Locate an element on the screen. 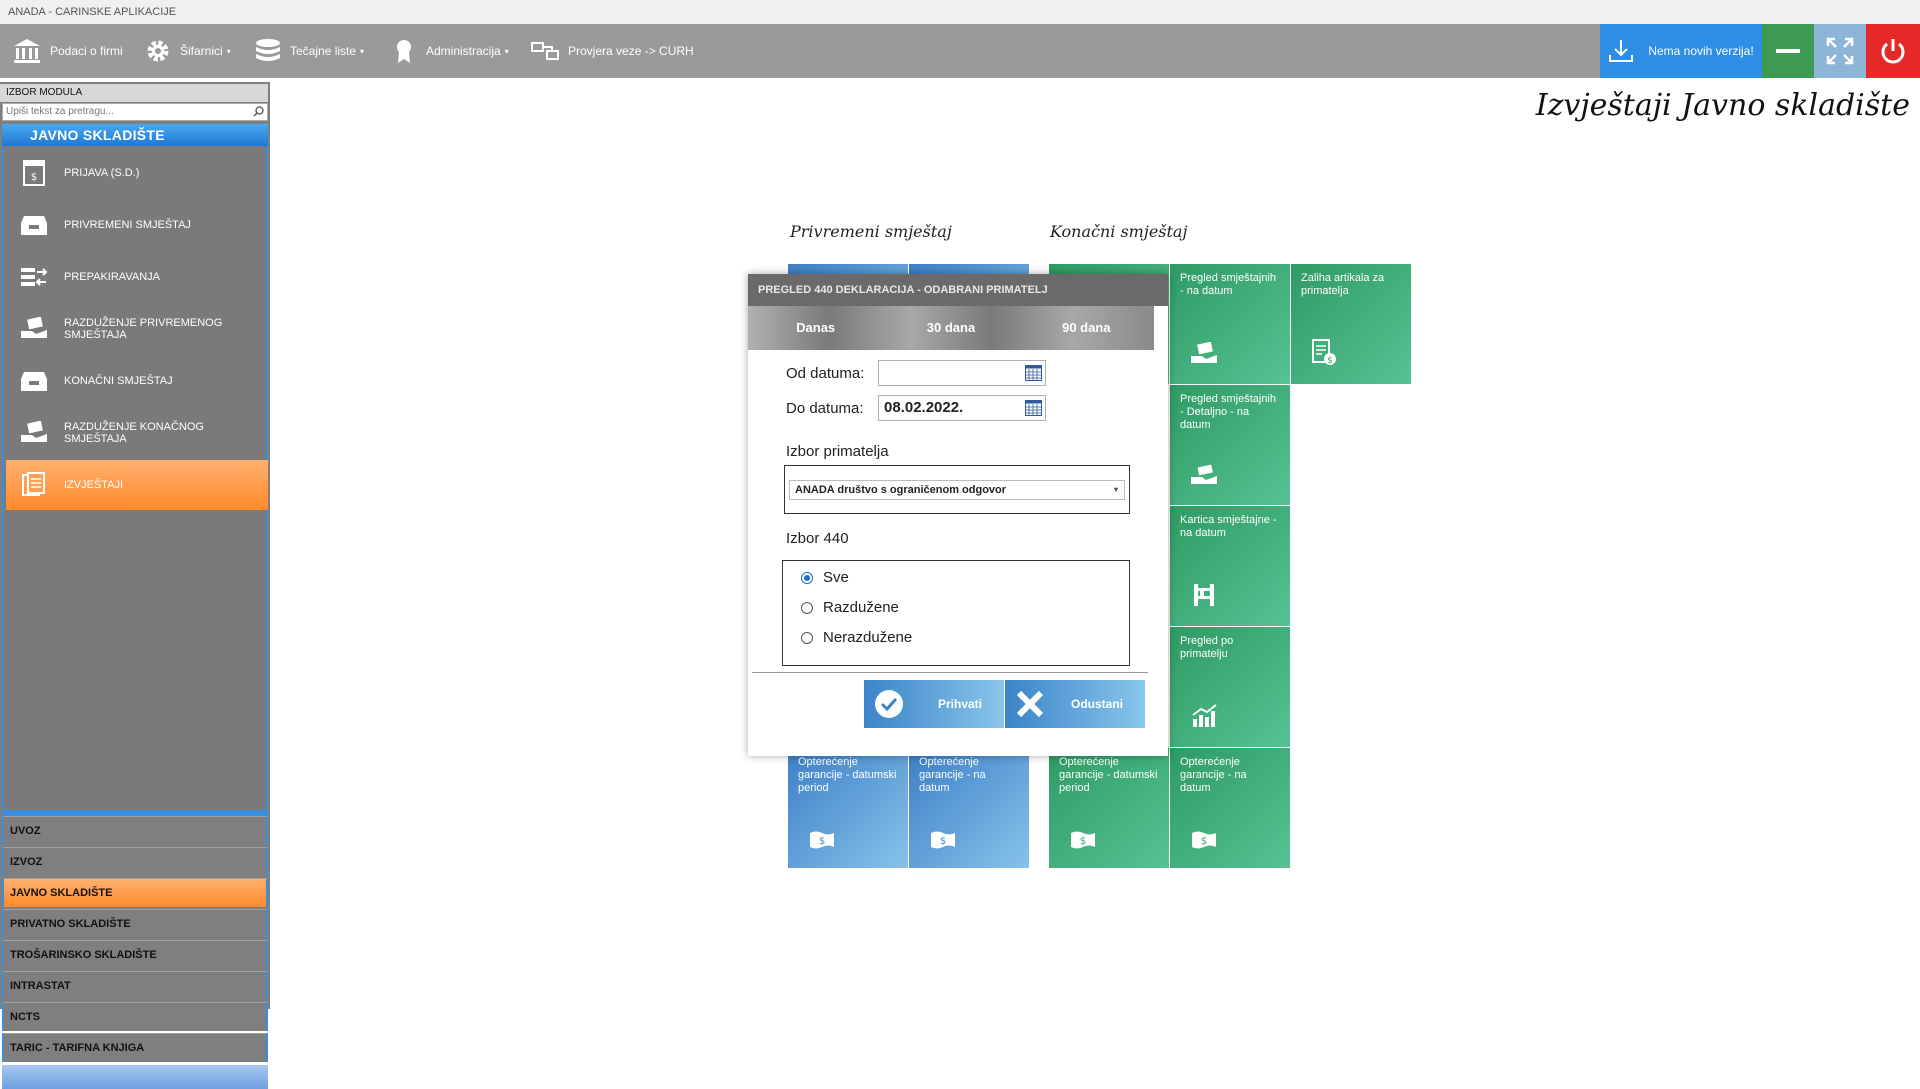 The image size is (1920, 1089). accept-button: Prihvati is located at coordinates (934, 704).